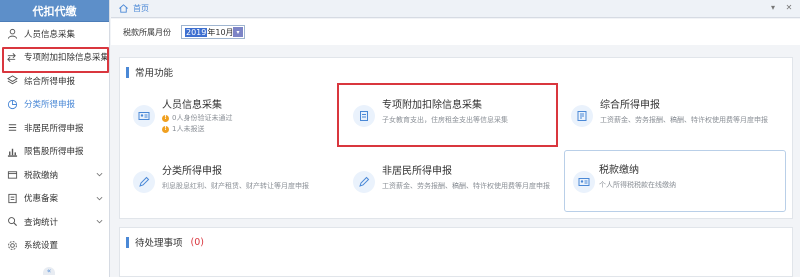 This screenshot has width=800, height=277. I want to click on sidebar-item-tax-payment: 税款缴纳, so click(54, 175).